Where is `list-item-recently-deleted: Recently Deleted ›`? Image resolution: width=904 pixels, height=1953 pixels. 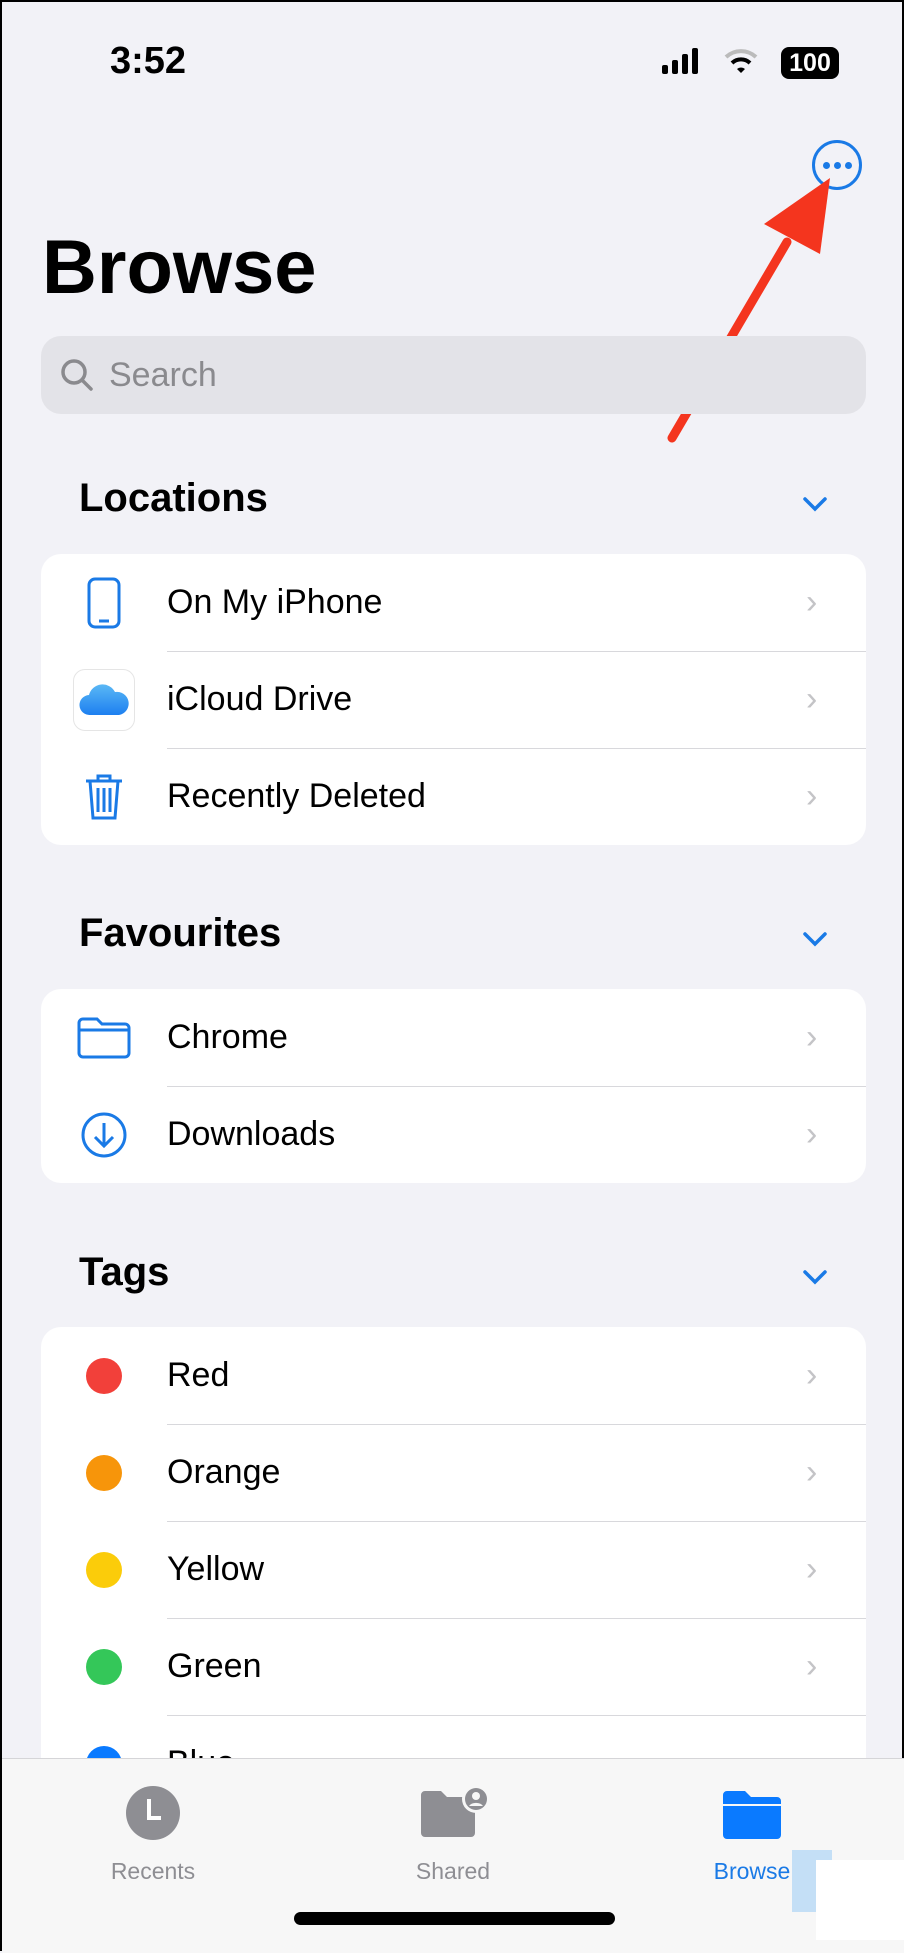 list-item-recently-deleted: Recently Deleted › is located at coordinates (453, 796).